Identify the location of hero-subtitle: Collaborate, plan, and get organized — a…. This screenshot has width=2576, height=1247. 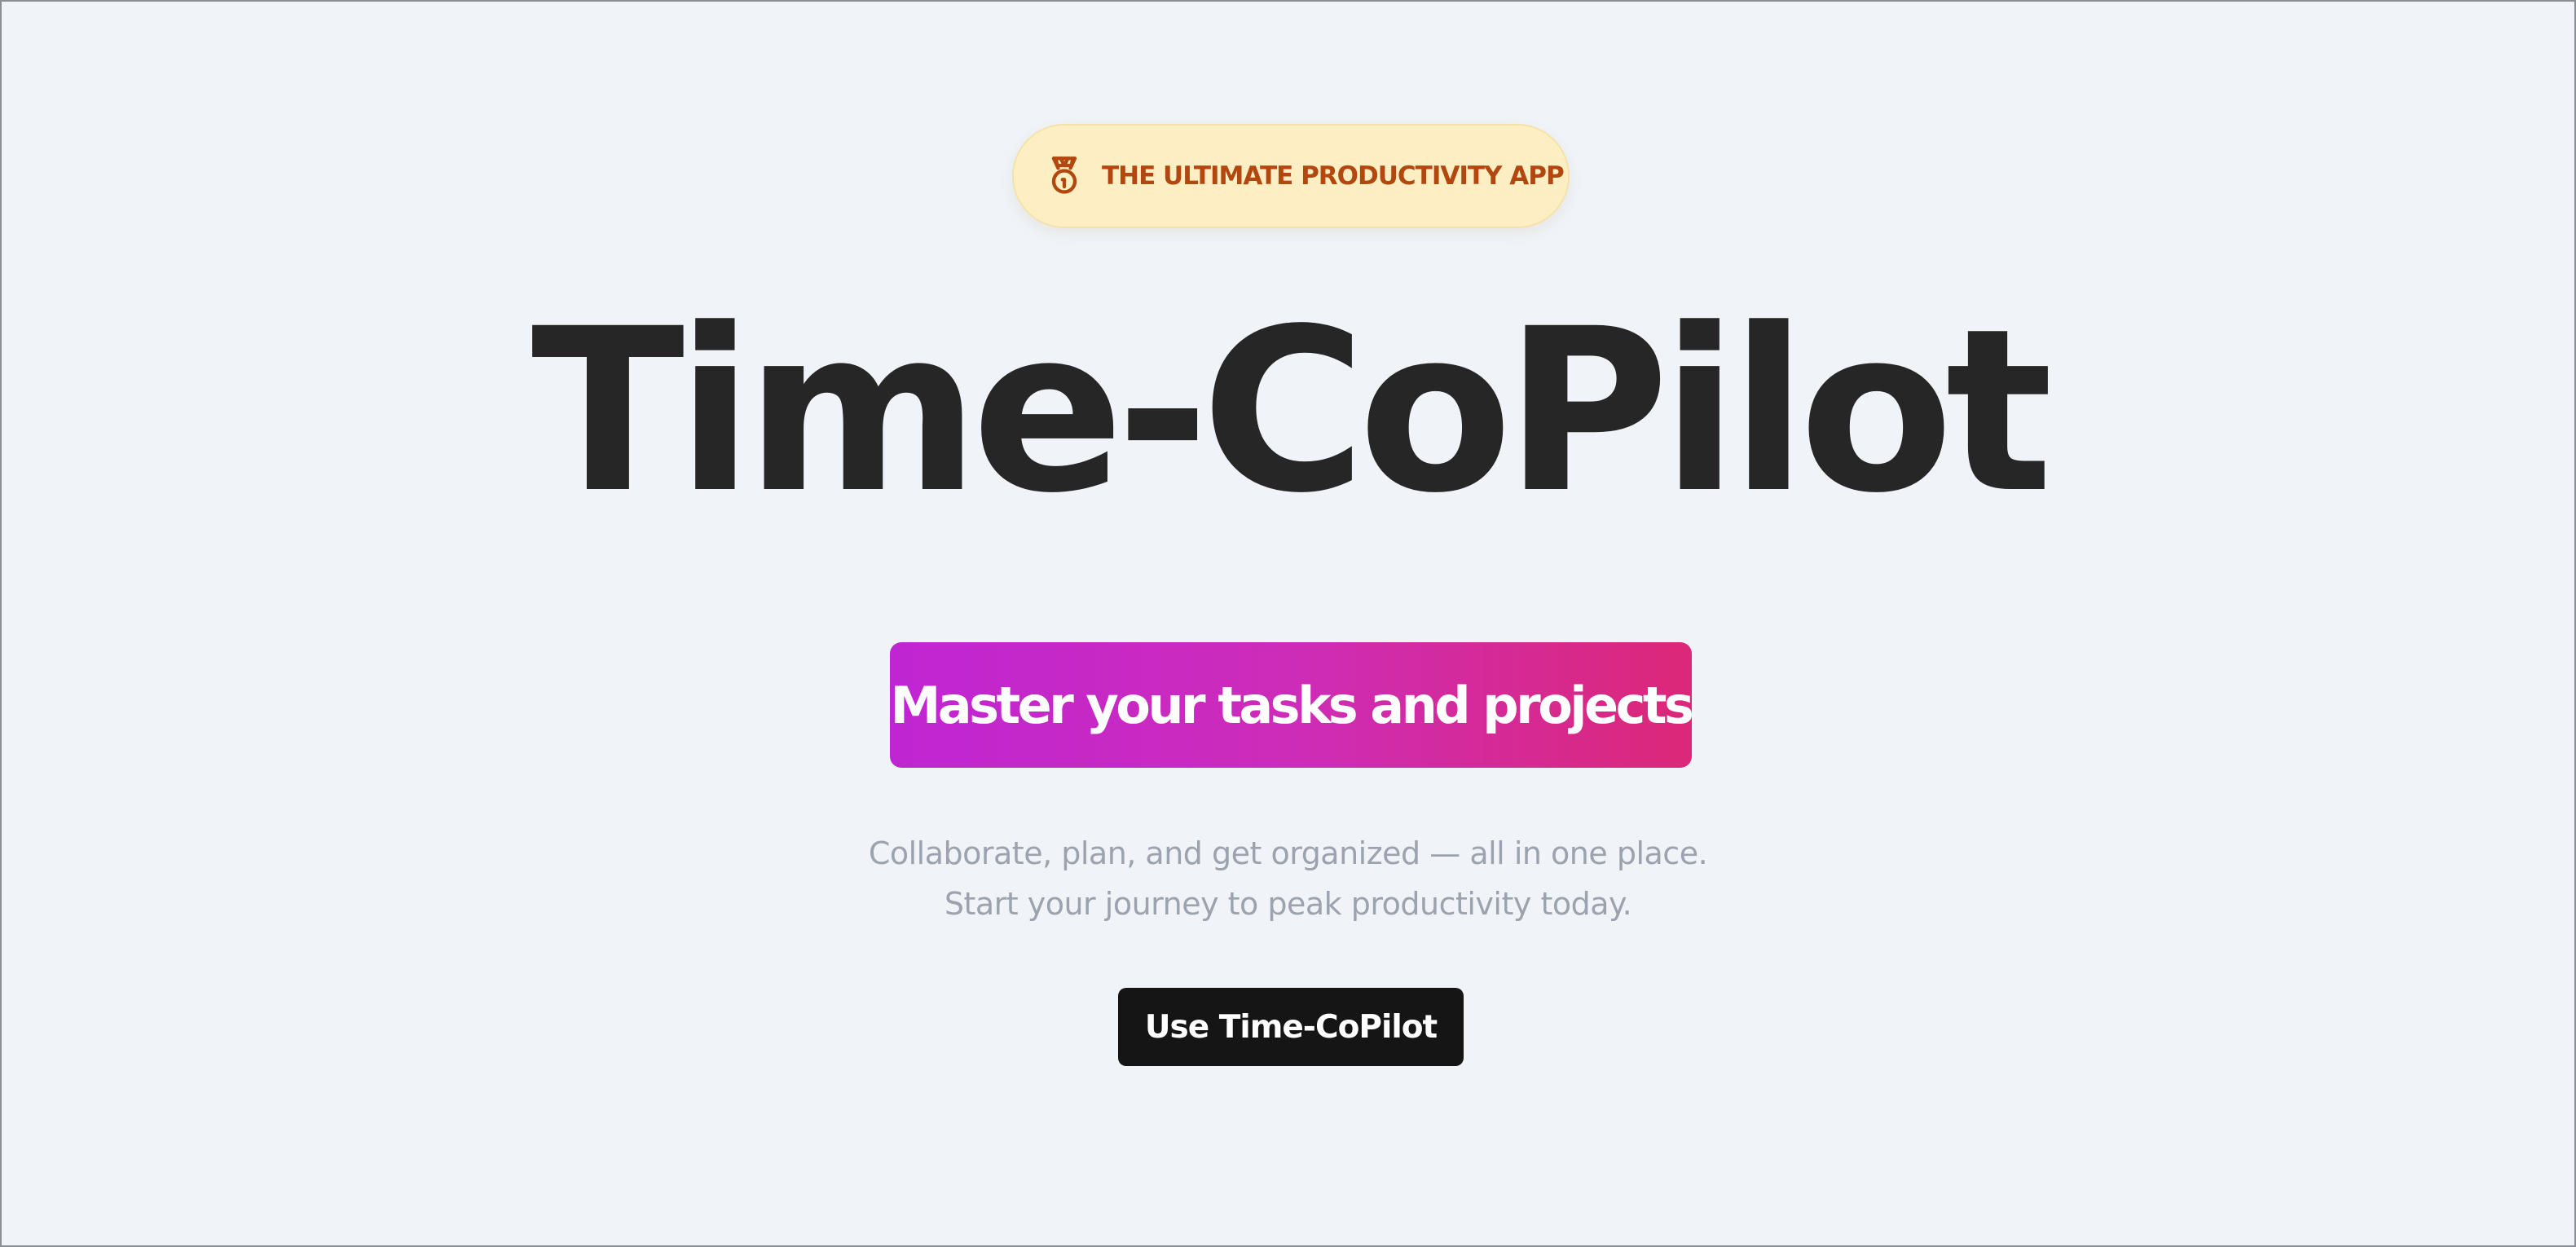
(1288, 878).